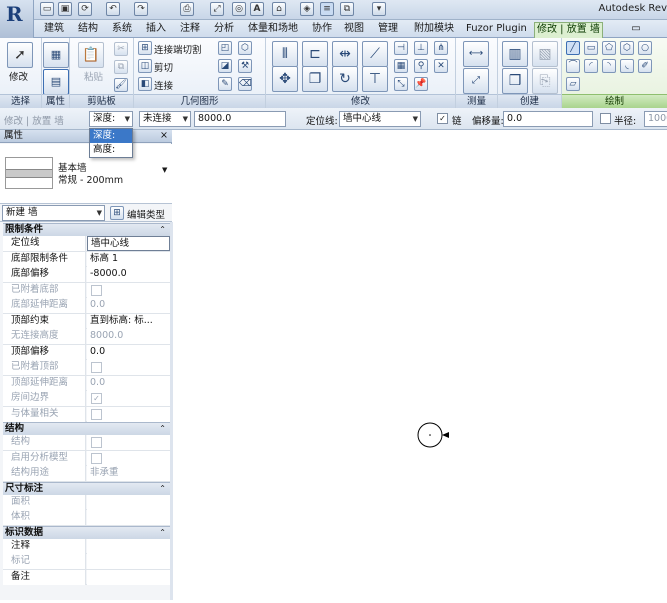  What do you see at coordinates (128, 243) in the screenshot?
I see `property-value: 墙中心线` at bounding box center [128, 243].